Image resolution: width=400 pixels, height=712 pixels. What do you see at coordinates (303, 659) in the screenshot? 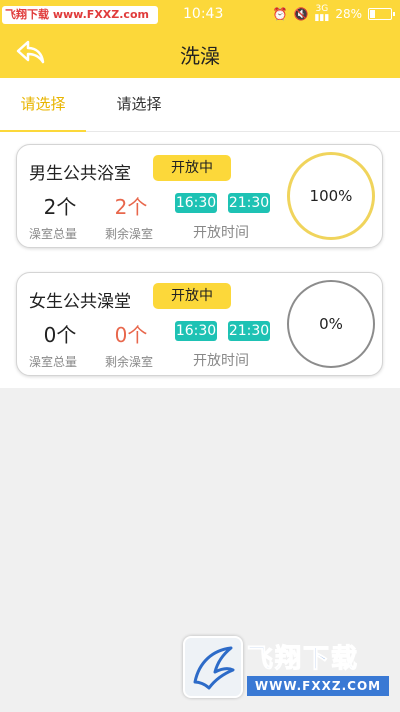
I see `watermark-brand: 飞翔下载` at bounding box center [303, 659].